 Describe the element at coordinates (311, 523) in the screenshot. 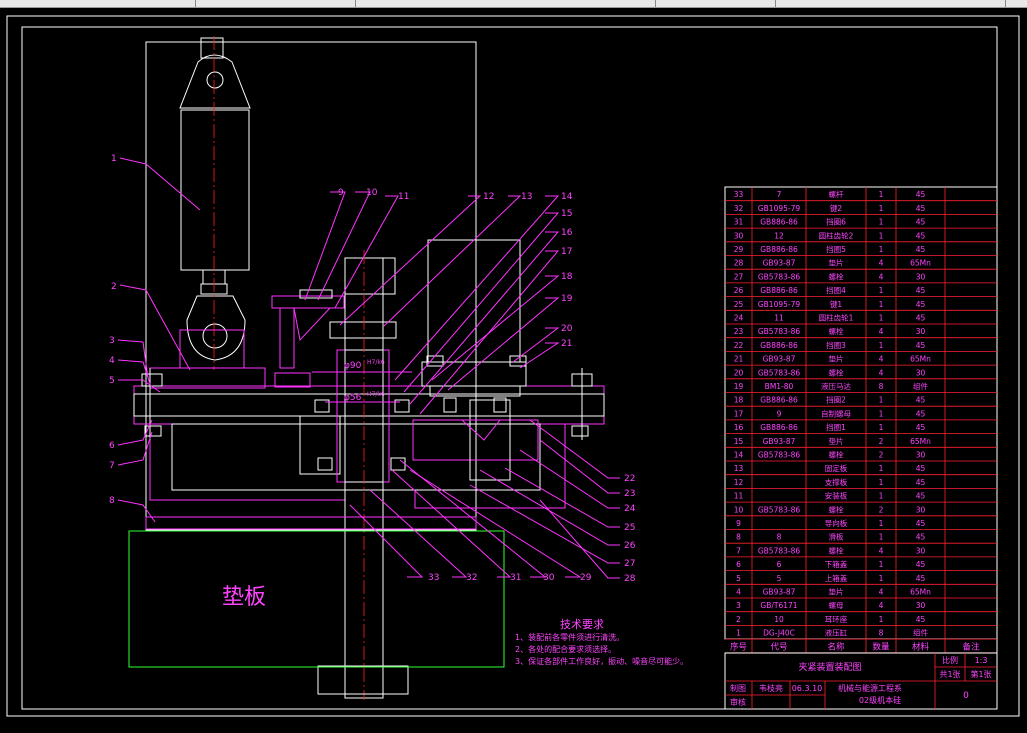

I see `base-plate` at that location.